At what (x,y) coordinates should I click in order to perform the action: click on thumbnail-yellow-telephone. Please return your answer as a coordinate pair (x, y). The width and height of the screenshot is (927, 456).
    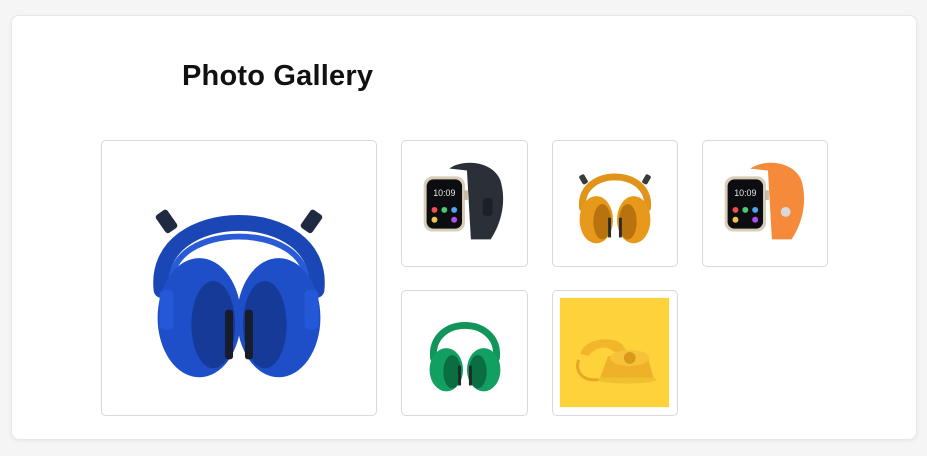
    Looking at the image, I should click on (615, 353).